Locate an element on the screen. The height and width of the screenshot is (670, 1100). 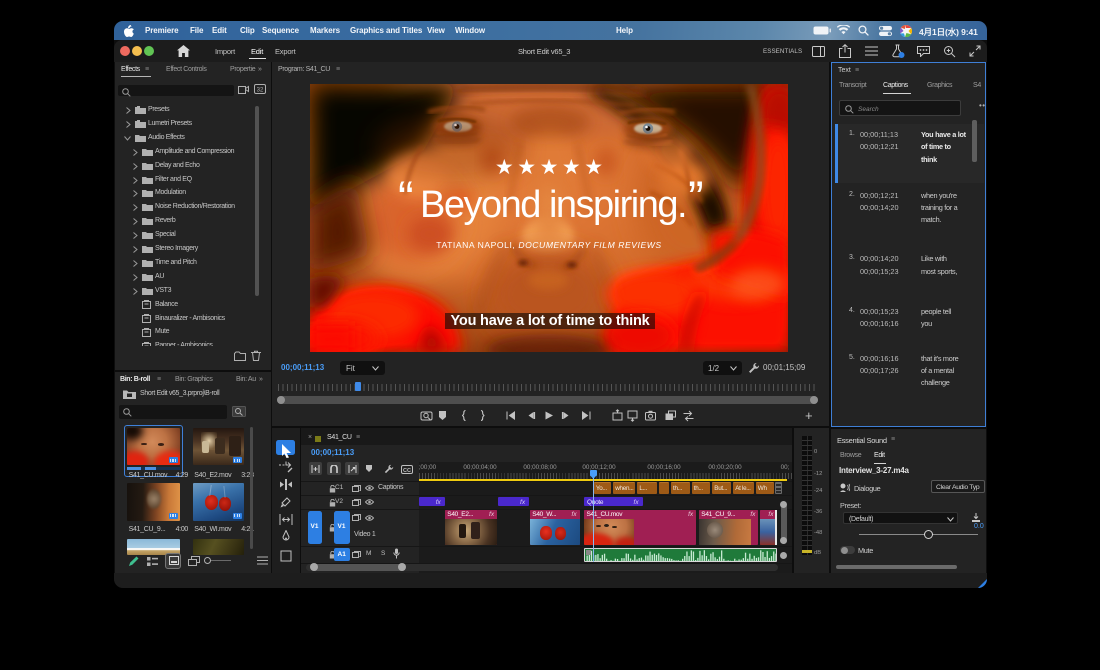
svg-text: CC is located at coordinates (407, 470).